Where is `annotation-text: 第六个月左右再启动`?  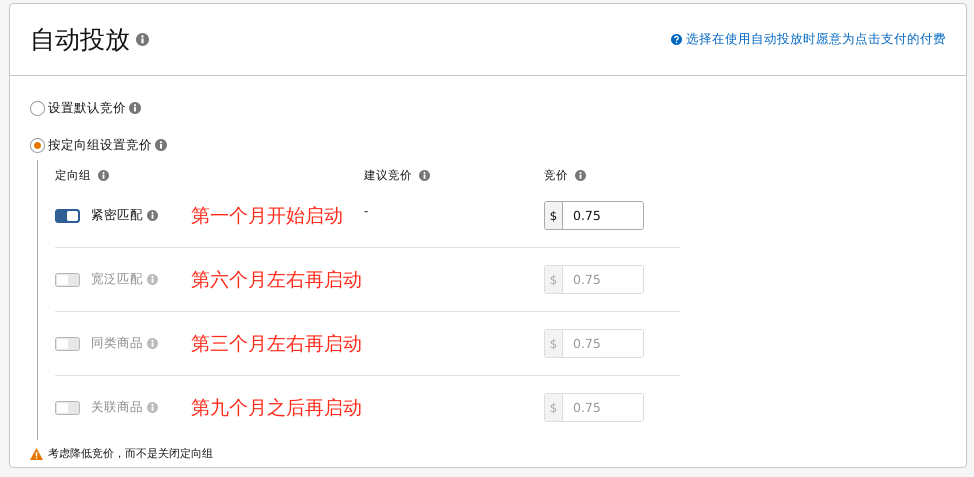
annotation-text: 第六个月左右再启动 is located at coordinates (276, 279).